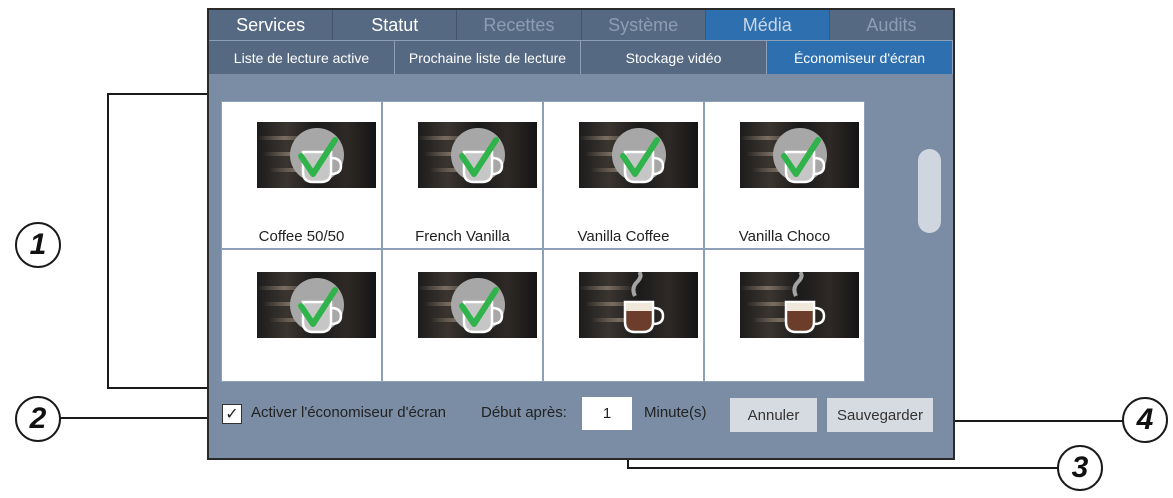  I want to click on subtab-active-playlist: Liste de lecture active, so click(302, 57).